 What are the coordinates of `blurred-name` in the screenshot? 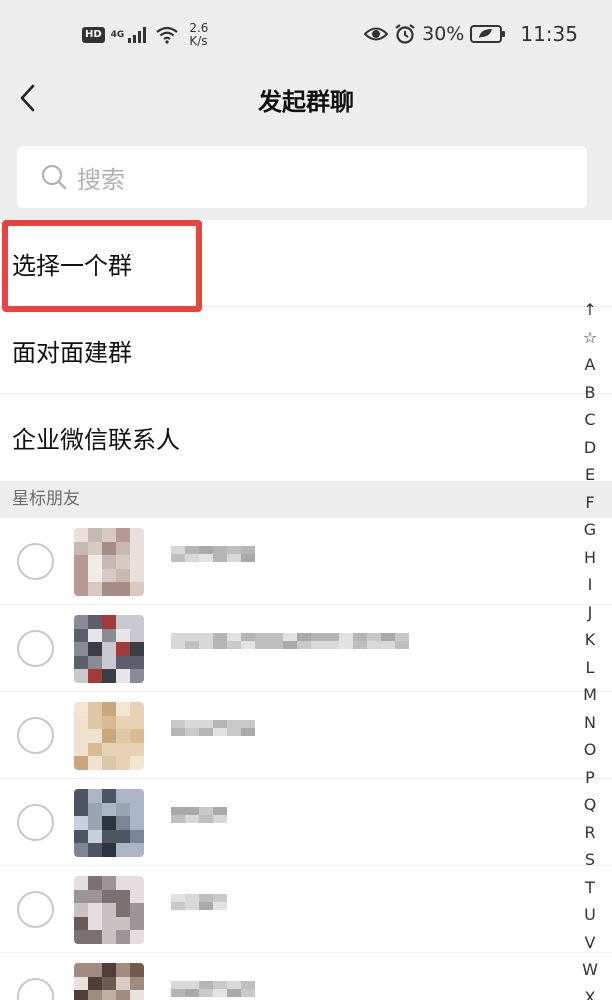 It's located at (213, 736).